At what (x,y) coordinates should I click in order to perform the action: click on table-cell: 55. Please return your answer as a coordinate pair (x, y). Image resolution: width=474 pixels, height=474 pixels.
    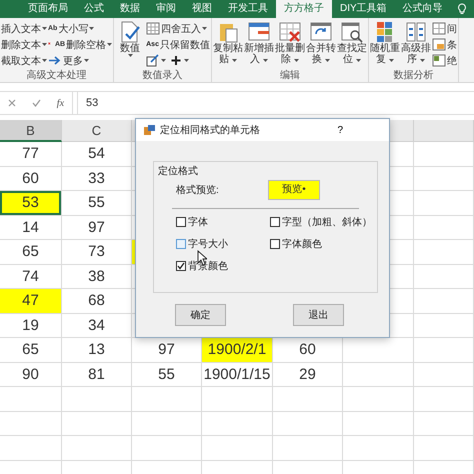
    Looking at the image, I should click on (167, 374).